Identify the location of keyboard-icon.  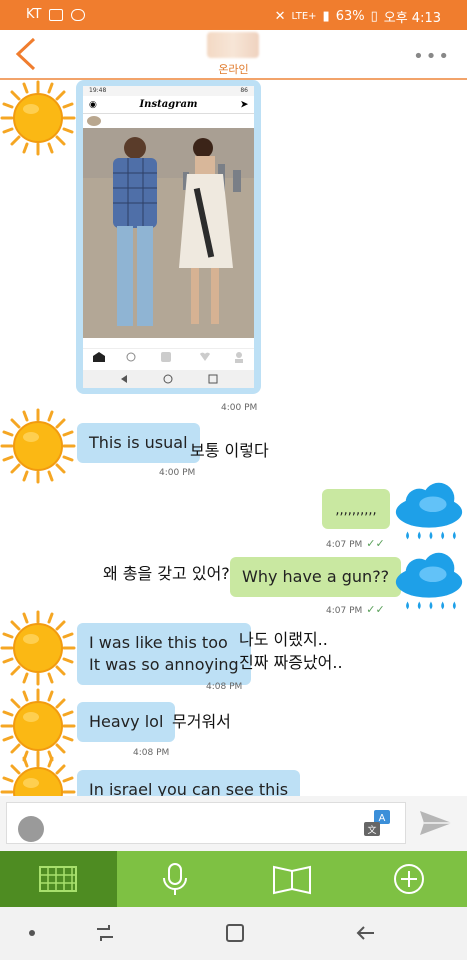
(58, 879).